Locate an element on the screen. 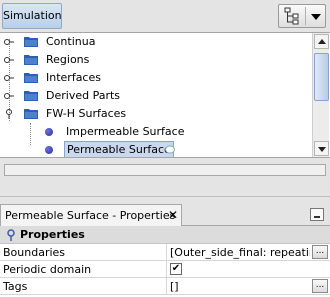 The image size is (330, 297). tree-horizontal-scrollbar is located at coordinates (165, 170).